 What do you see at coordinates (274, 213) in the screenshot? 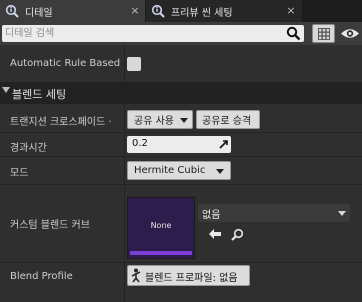
I see `curve-asset-picker: 없음` at bounding box center [274, 213].